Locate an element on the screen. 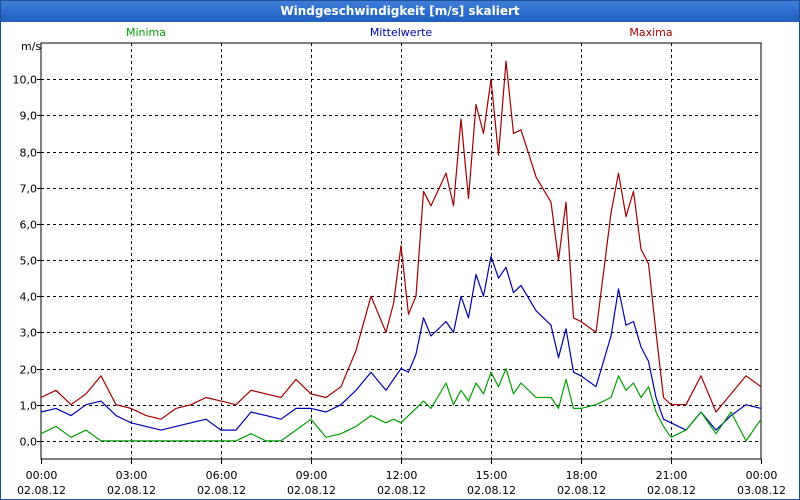  y-tick-label: 10,0 is located at coordinates (25, 80).